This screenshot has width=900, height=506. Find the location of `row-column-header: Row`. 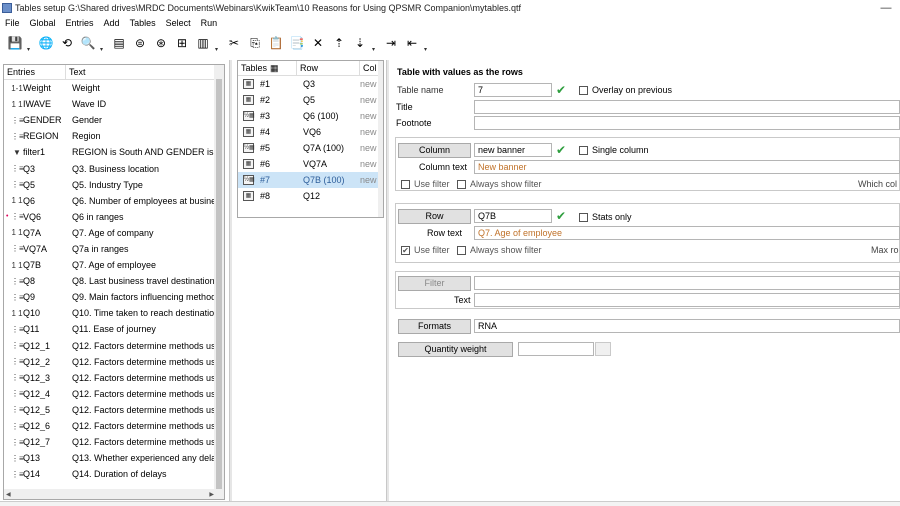

row-column-header: Row is located at coordinates (328, 68).